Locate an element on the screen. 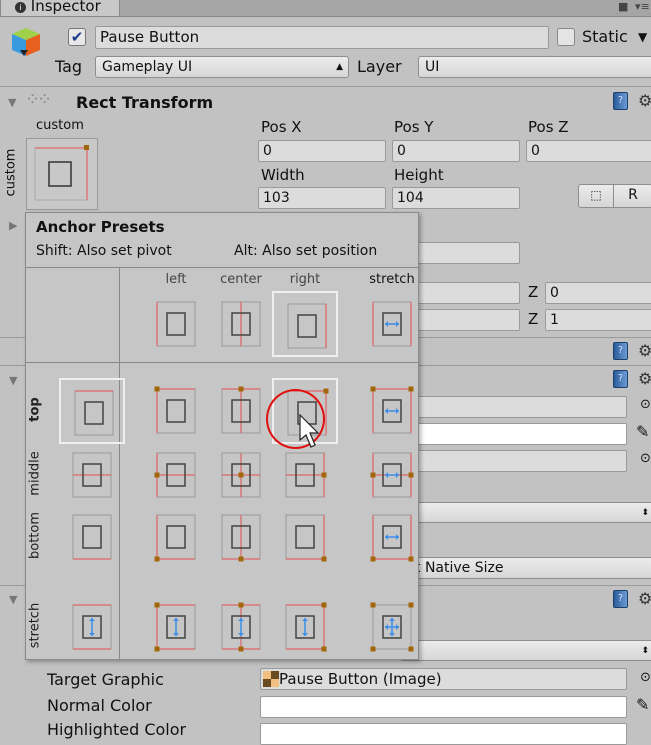  anchor-preset-bottom-center is located at coordinates (241, 537).